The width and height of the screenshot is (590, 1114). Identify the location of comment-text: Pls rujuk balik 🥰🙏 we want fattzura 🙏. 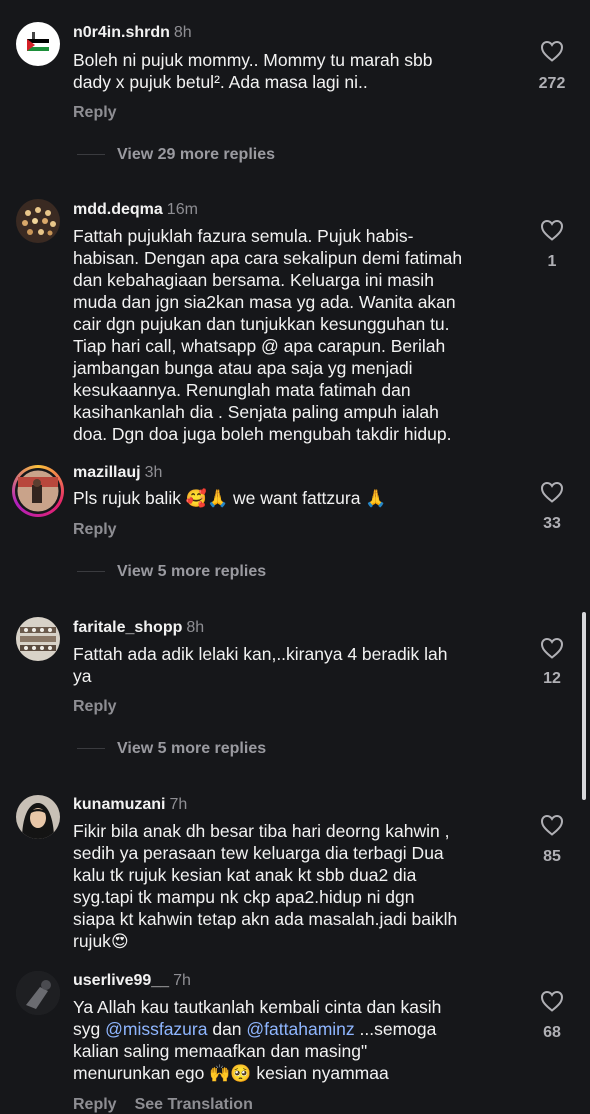
(297, 498).